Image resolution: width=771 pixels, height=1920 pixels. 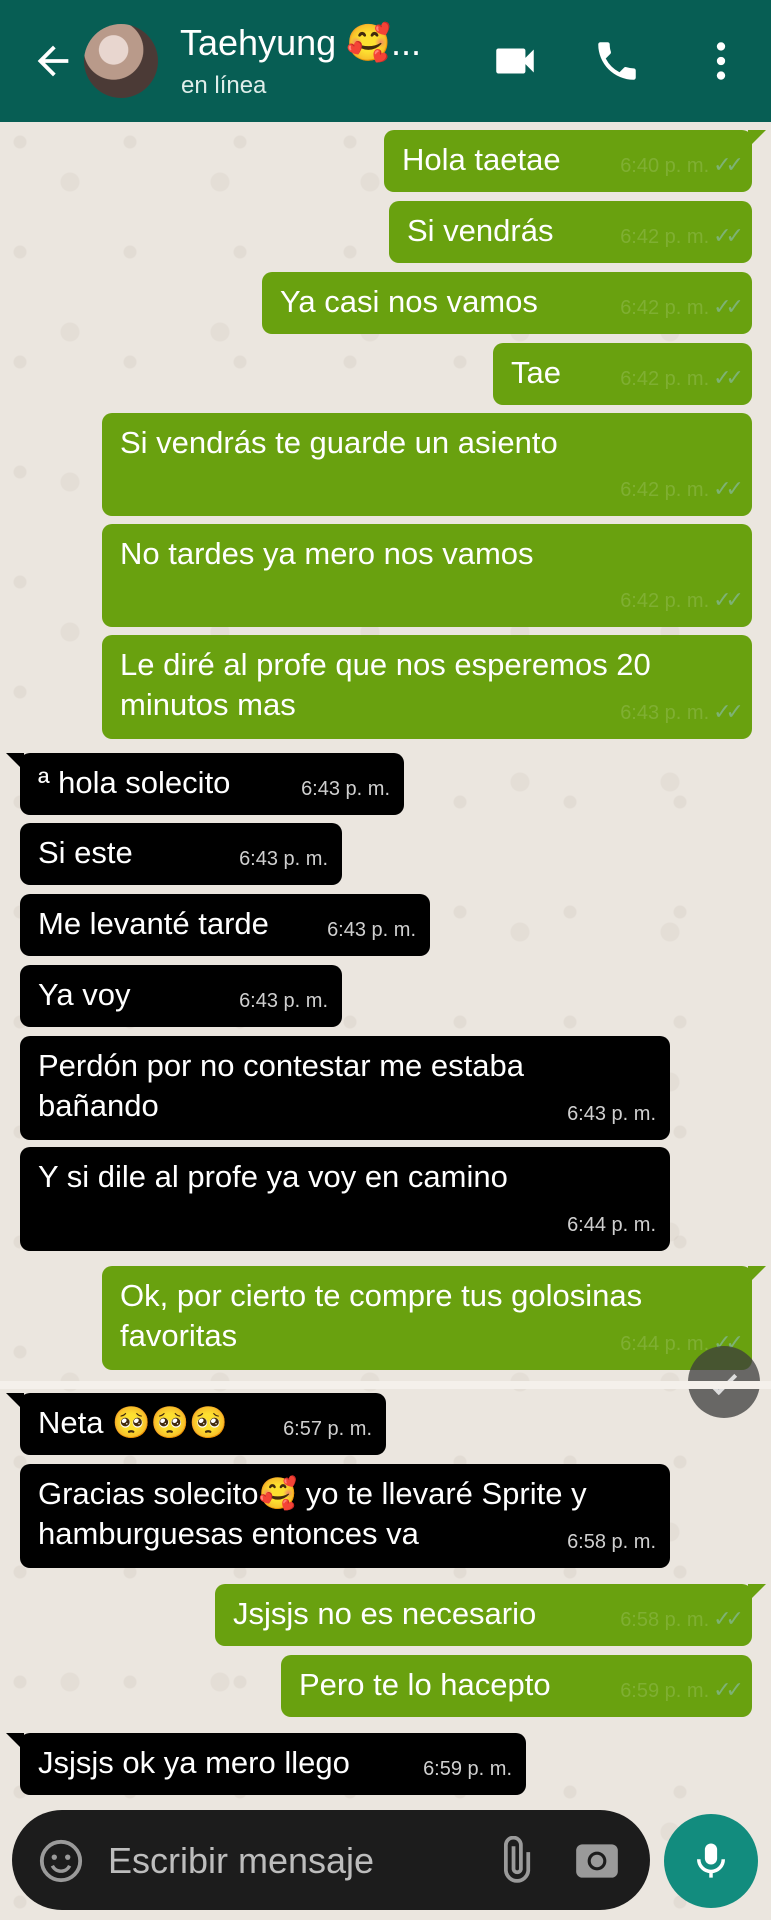 What do you see at coordinates (327, 553) in the screenshot?
I see `message-text: No tardes ya mero nos vamos` at bounding box center [327, 553].